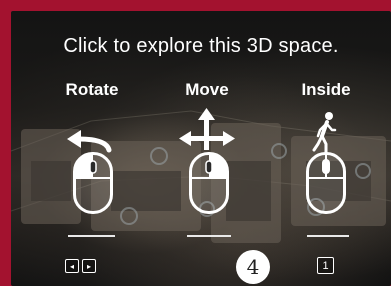 The width and height of the screenshot is (391, 286). Describe the element at coordinates (80, 266) in the screenshot. I see `arrow-keys: ◂ ▸` at that location.